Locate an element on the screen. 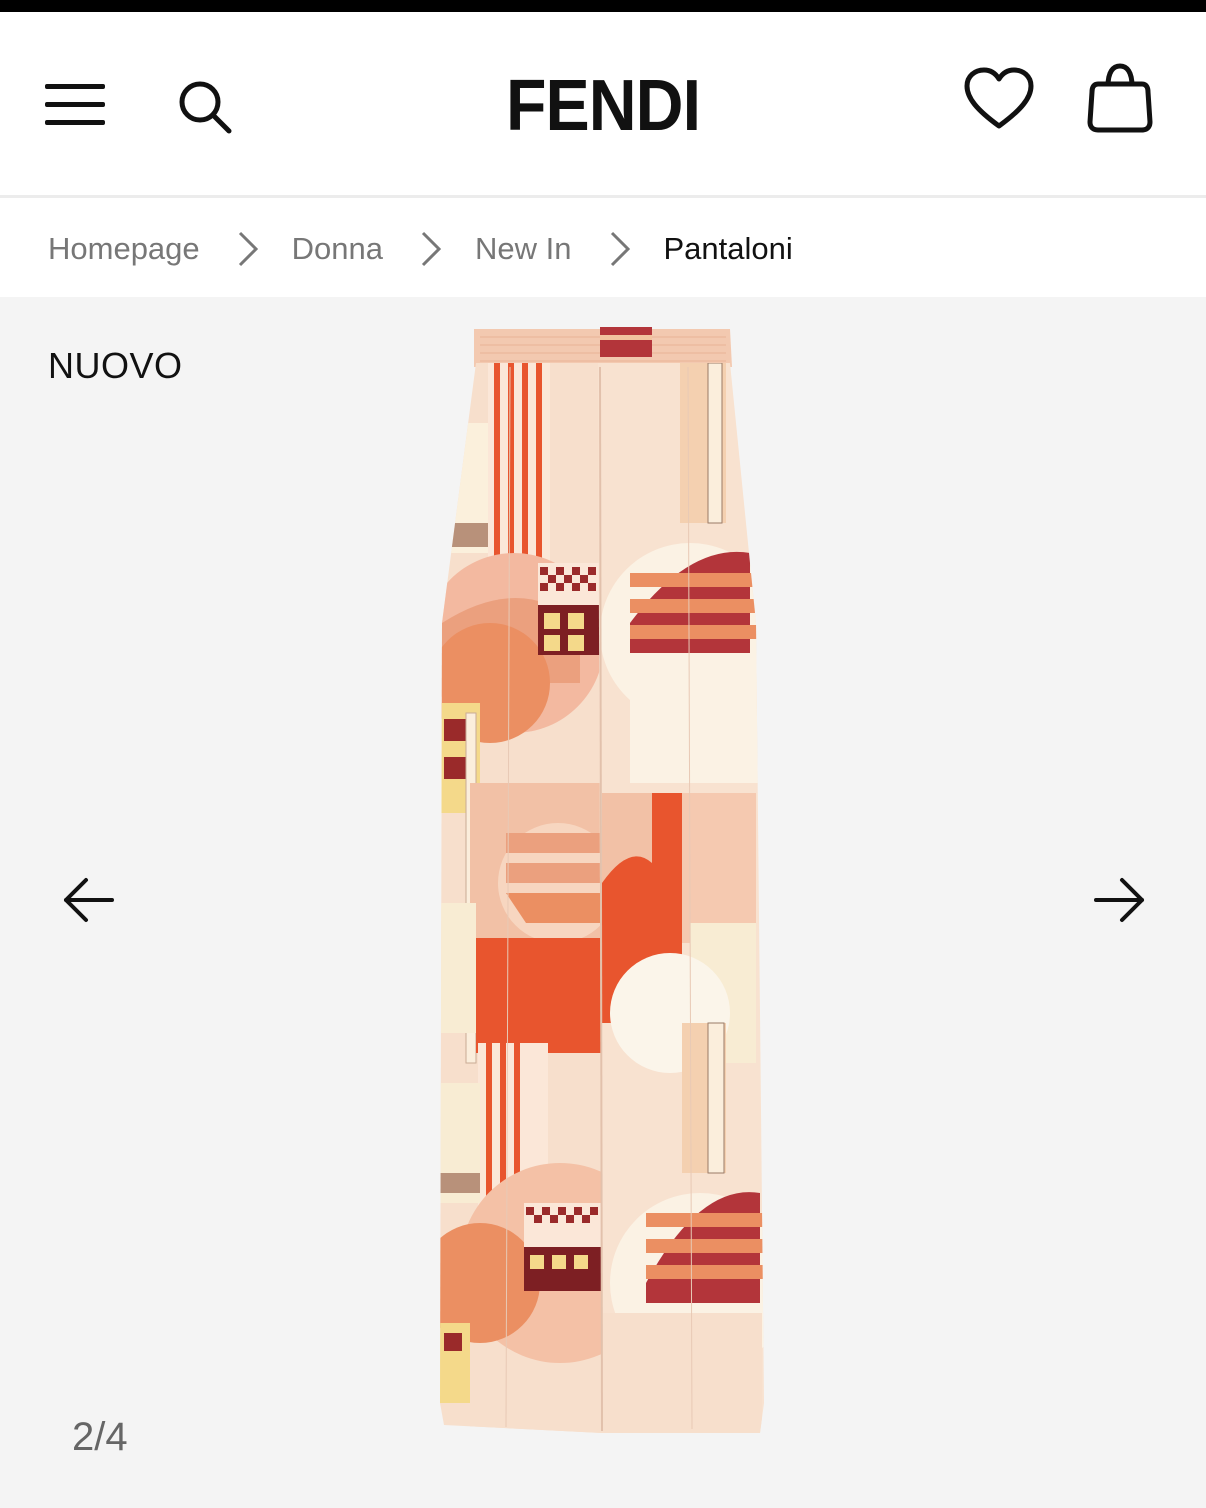 This screenshot has width=1206, height=1508. breadcrumb-pantaloni: Pantaloni is located at coordinates (728, 248).